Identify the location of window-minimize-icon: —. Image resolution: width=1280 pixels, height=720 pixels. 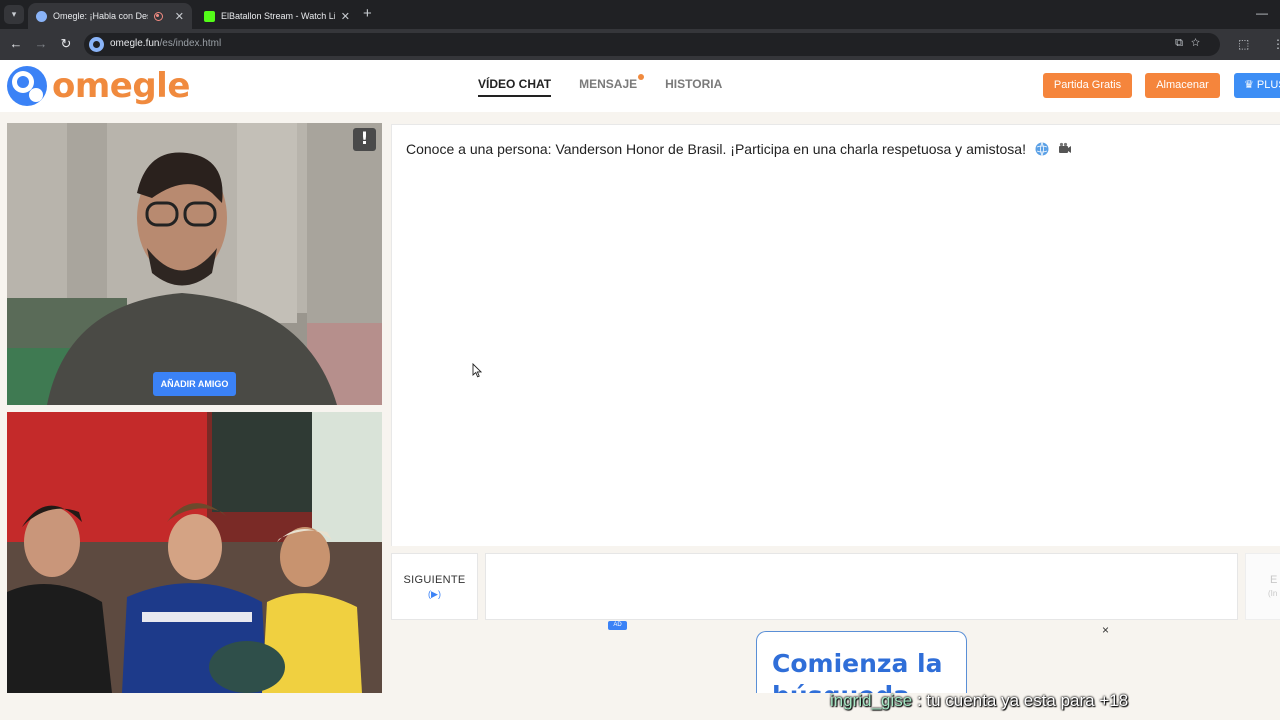
(1262, 13).